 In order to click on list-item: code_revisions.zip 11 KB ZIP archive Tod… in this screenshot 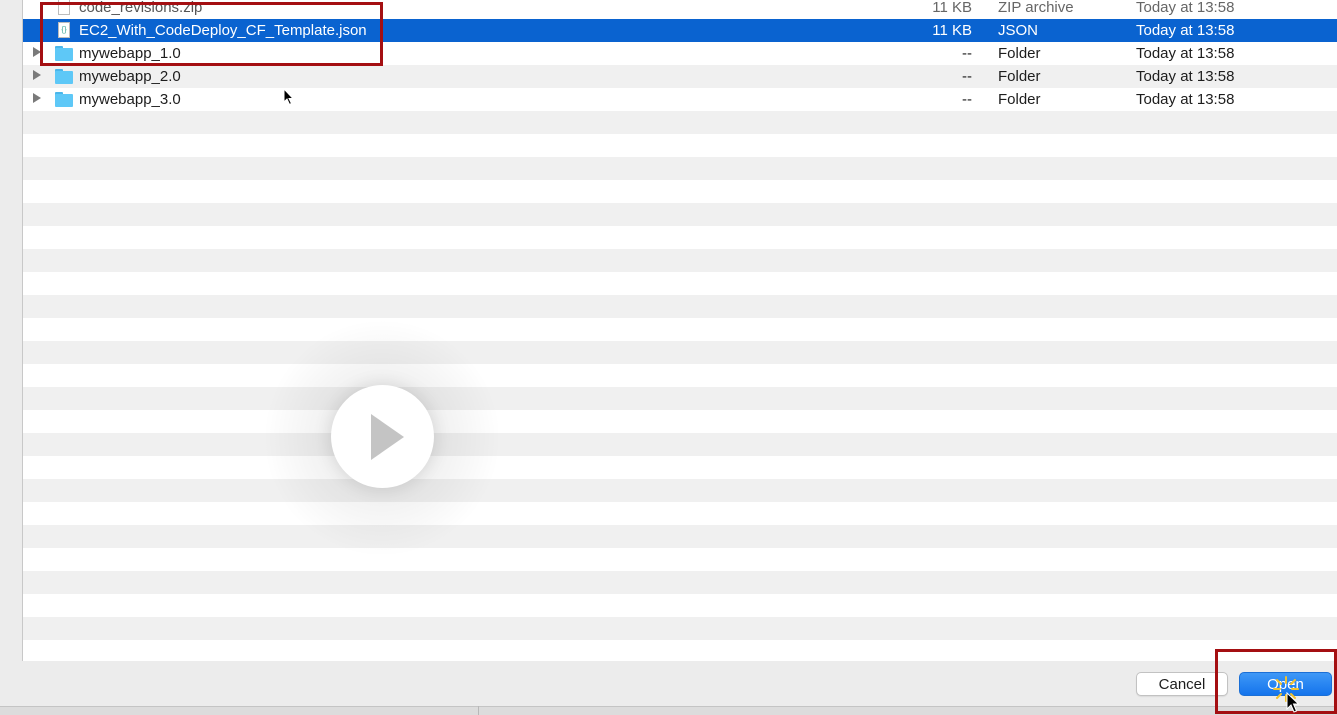, I will do `click(680, 9)`.